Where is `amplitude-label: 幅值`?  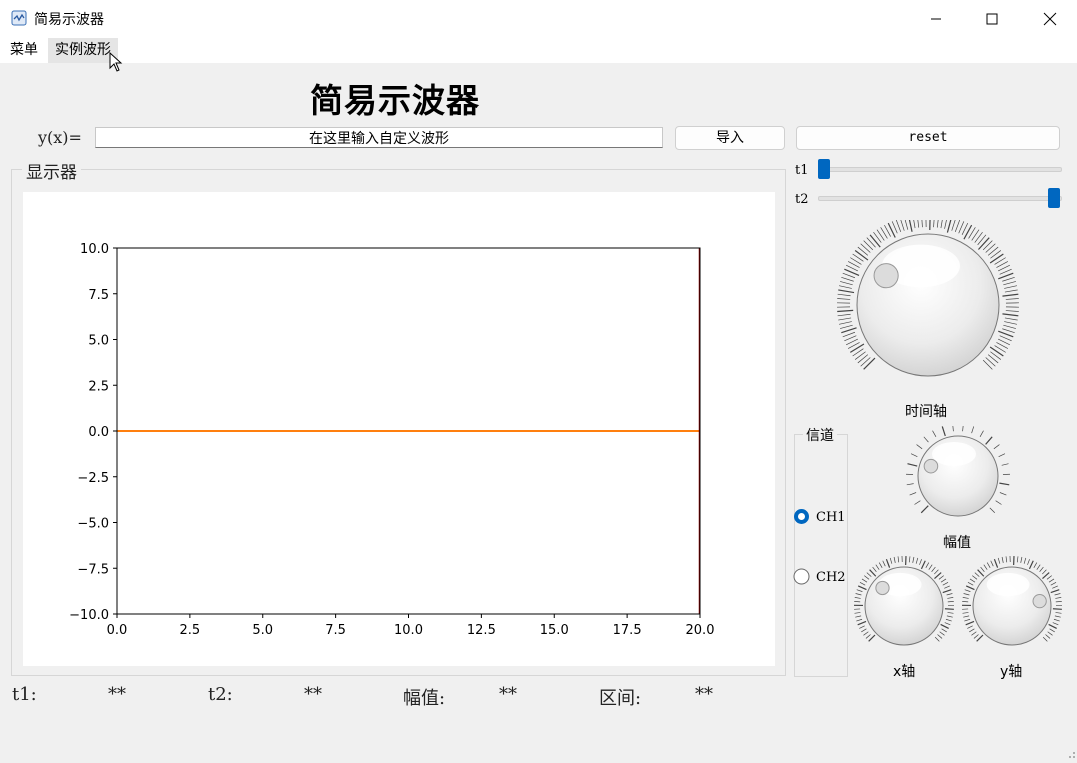 amplitude-label: 幅值 is located at coordinates (957, 542).